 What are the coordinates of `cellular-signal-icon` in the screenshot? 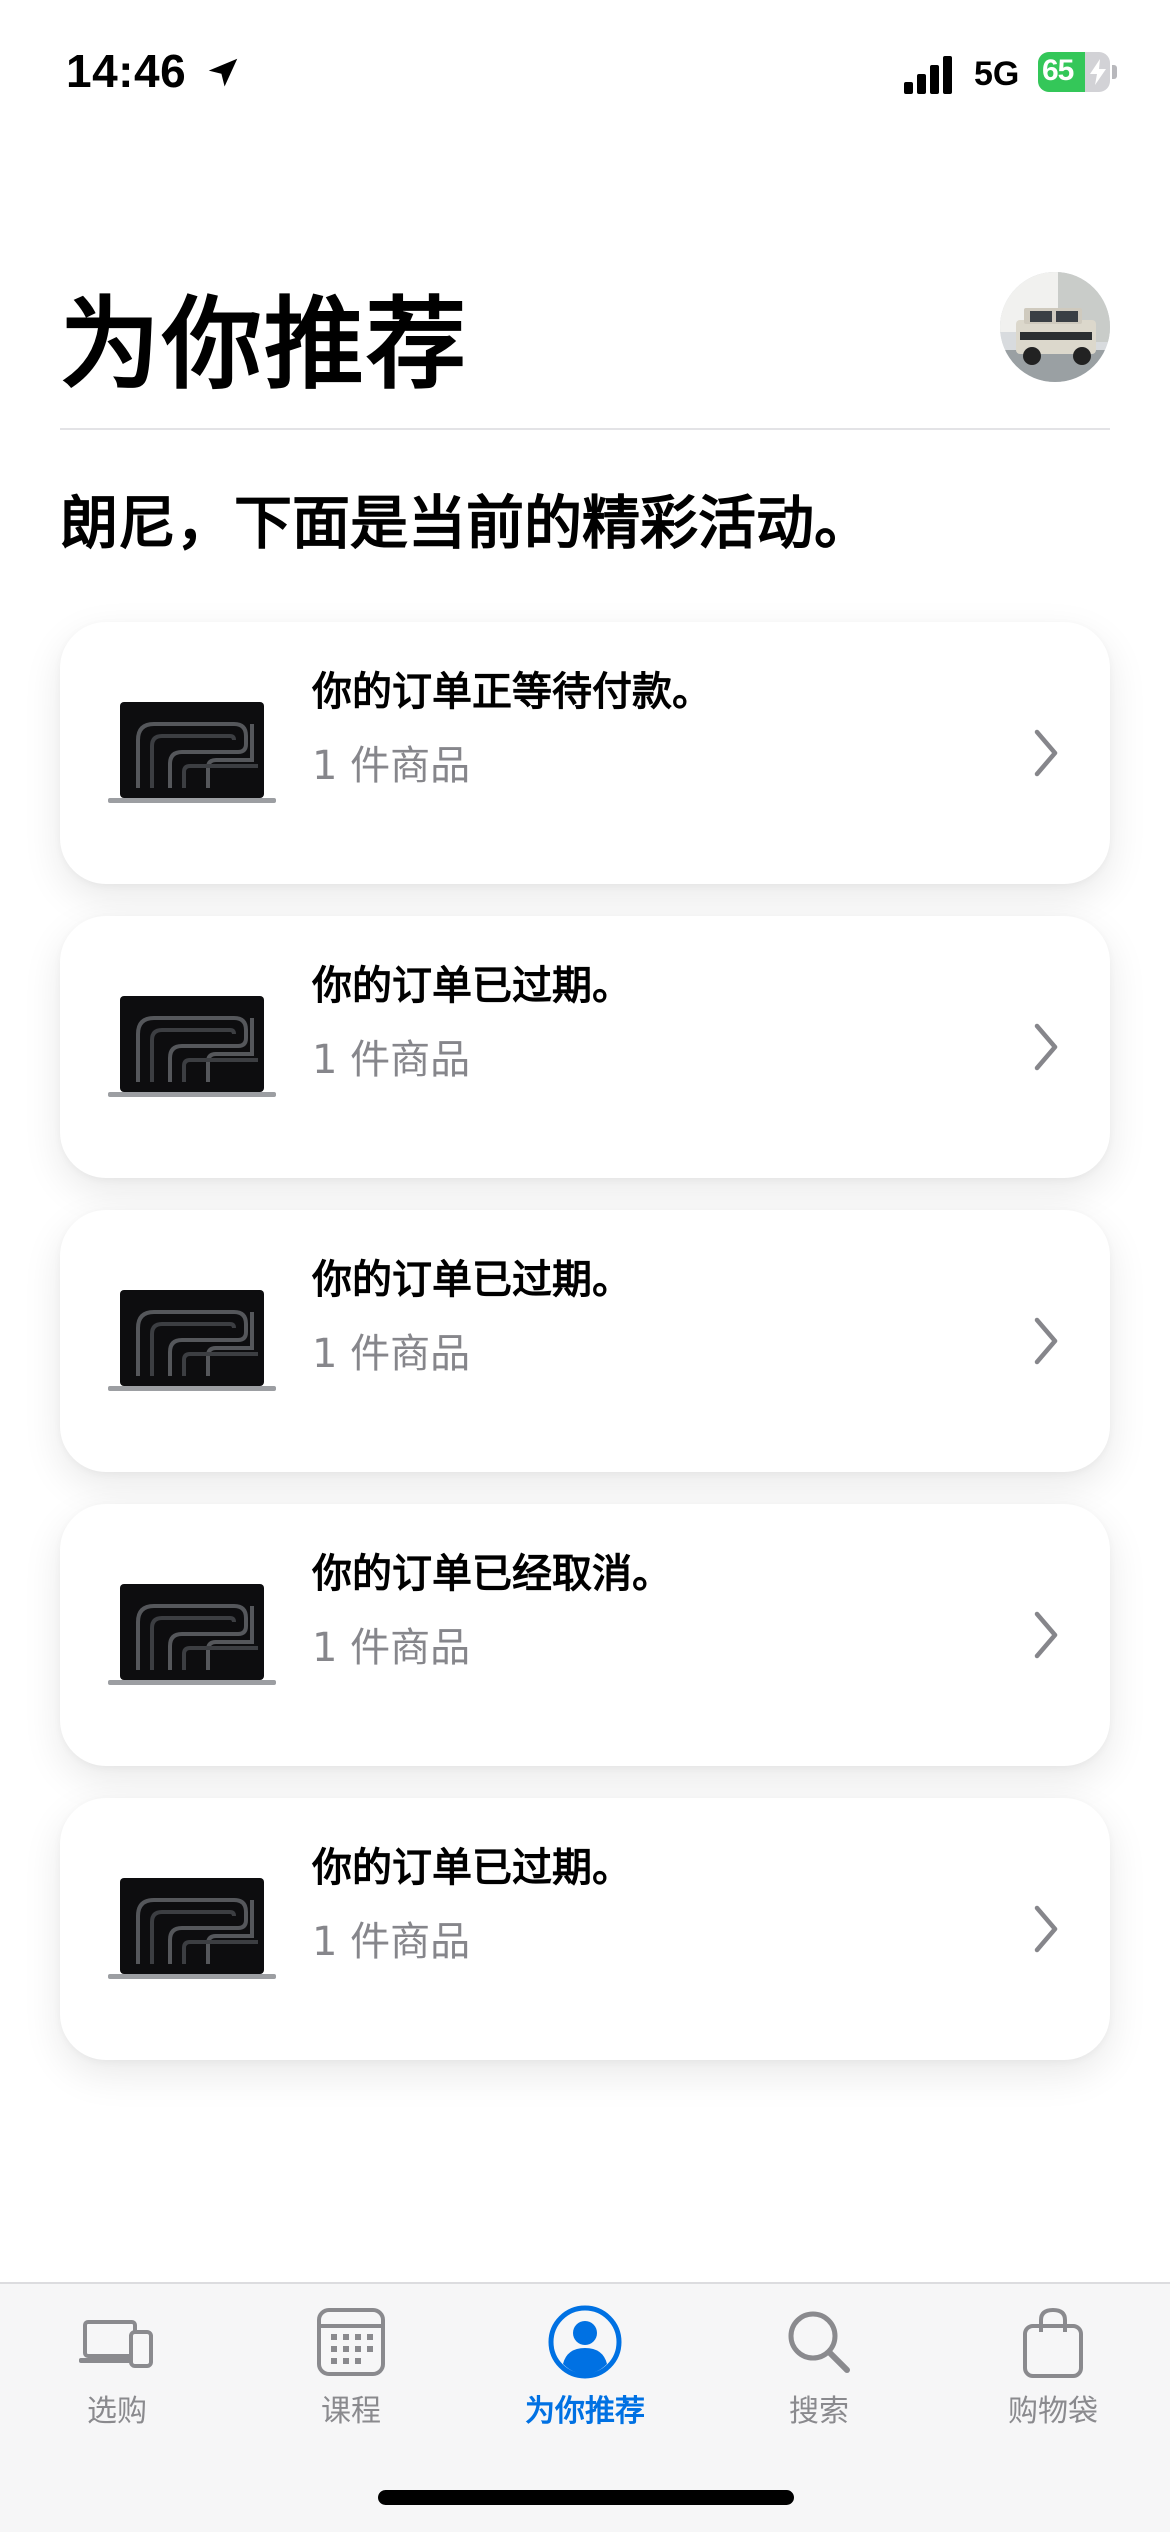 It's located at (928, 75).